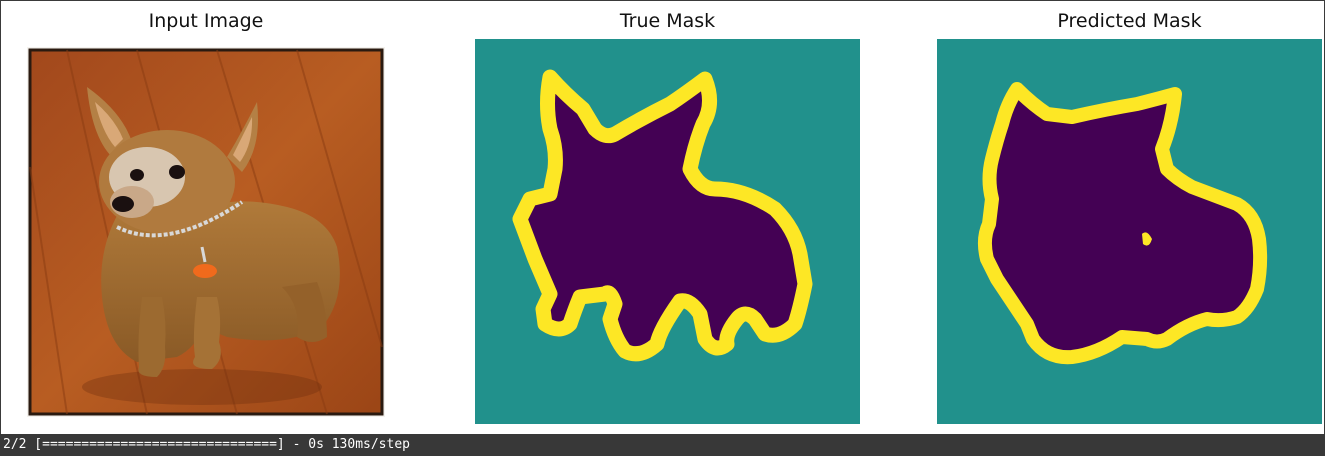 This screenshot has height=456, width=1325. I want to click on panel-title-input-image: Input Image, so click(206, 21).